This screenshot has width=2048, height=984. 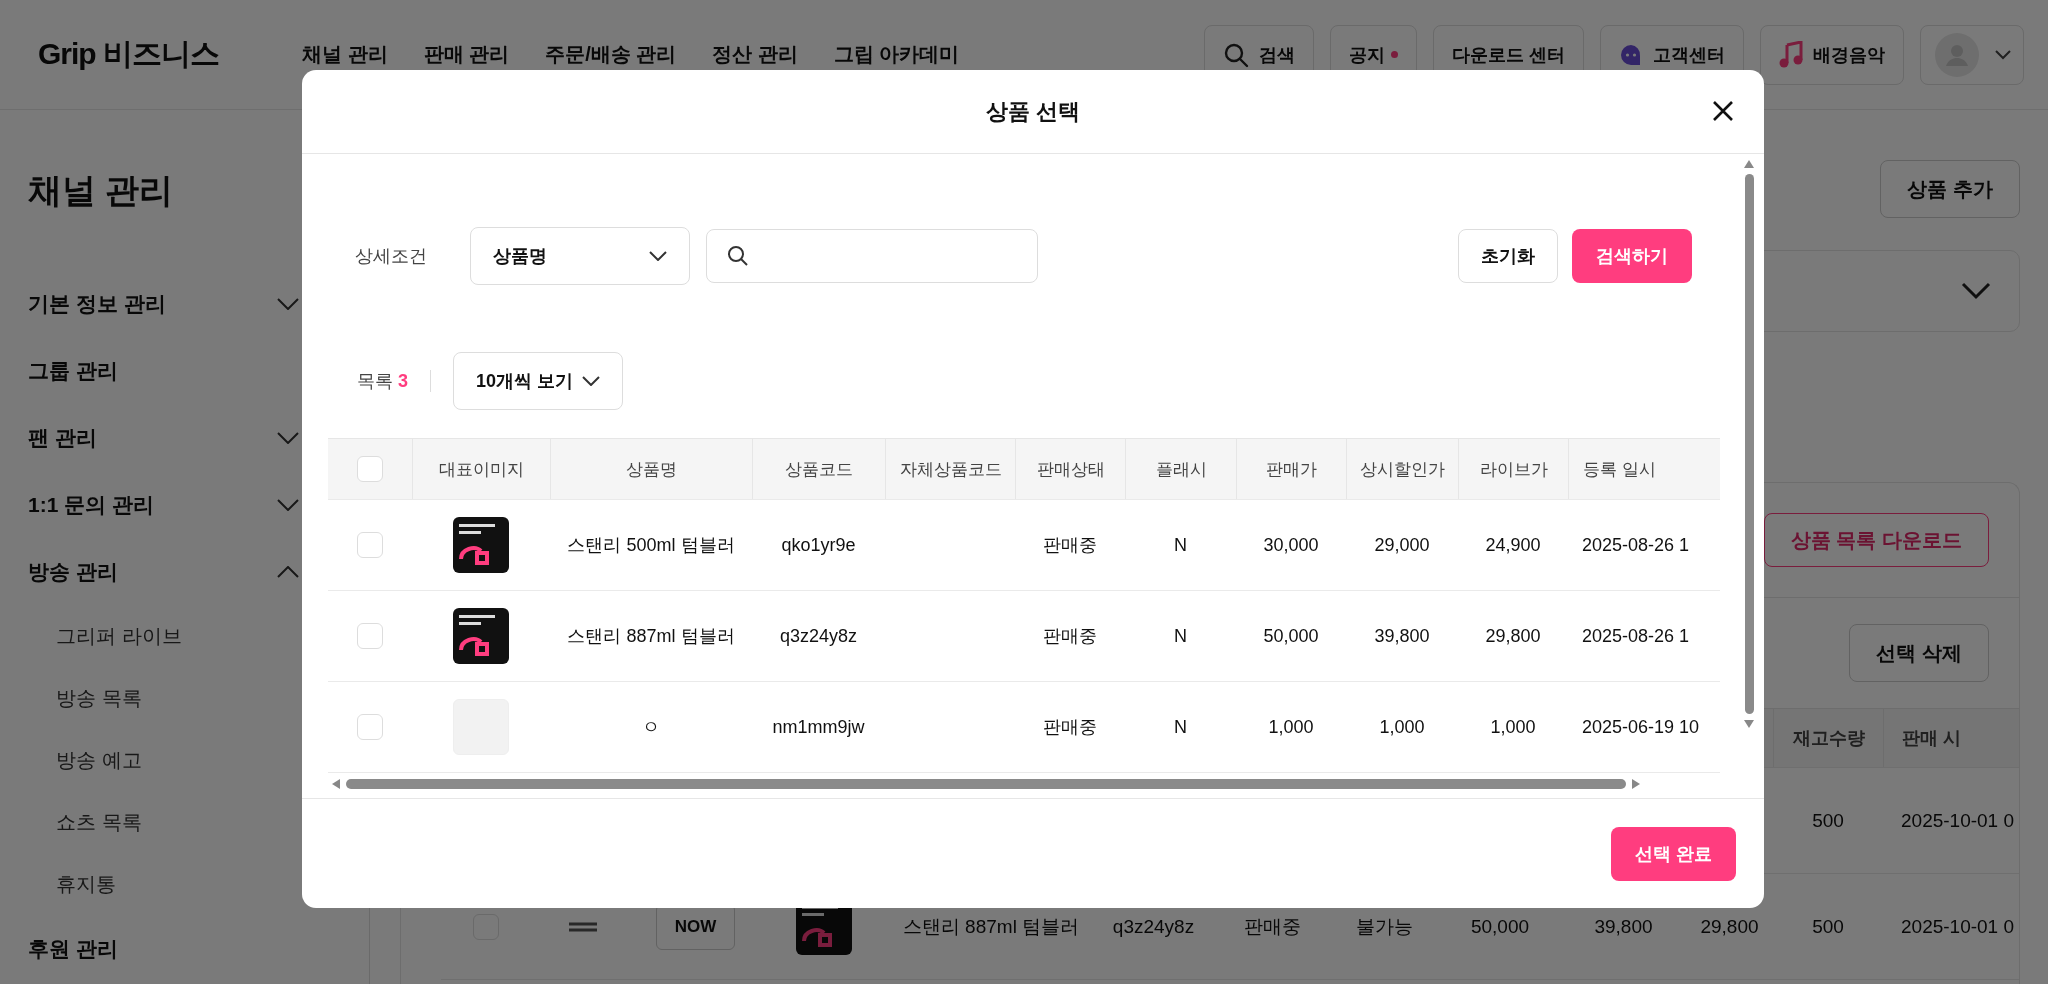 What do you see at coordinates (1631, 54) in the screenshot?
I see `chat-icon` at bounding box center [1631, 54].